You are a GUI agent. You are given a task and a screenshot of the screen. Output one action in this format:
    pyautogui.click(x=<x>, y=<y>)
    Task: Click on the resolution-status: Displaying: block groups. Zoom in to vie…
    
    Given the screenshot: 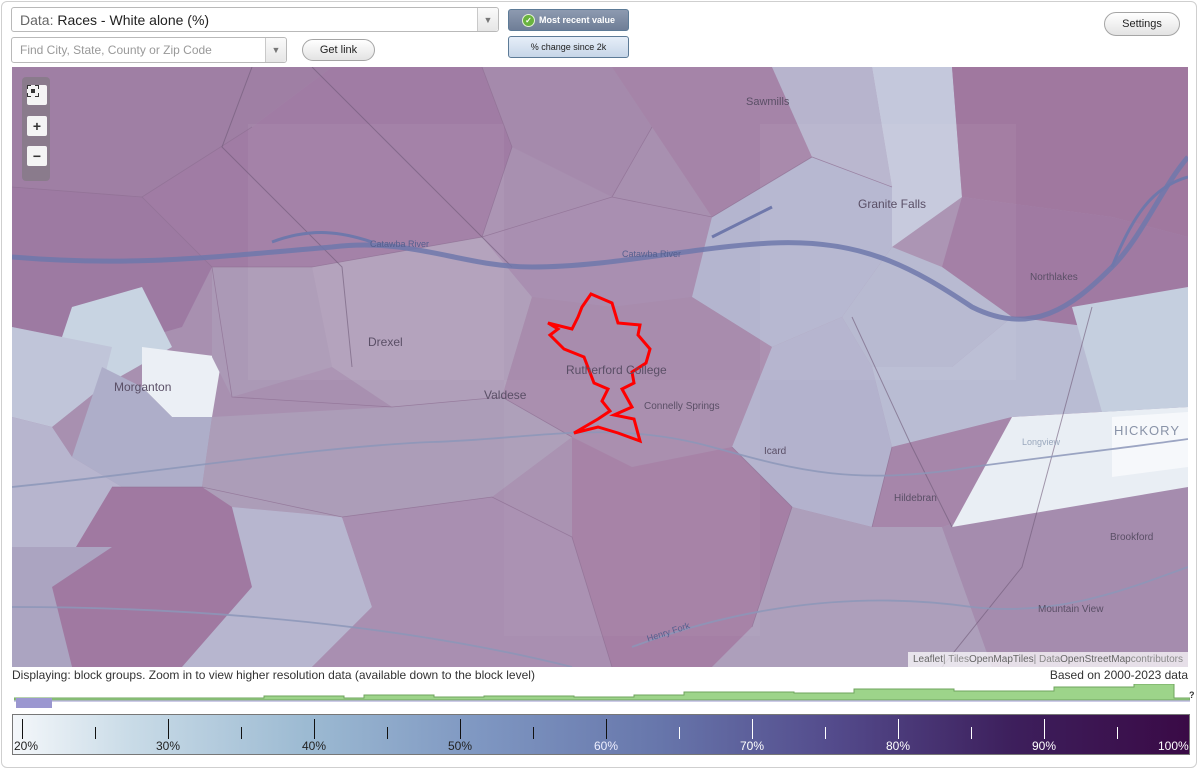 What is the action you would take?
    pyautogui.click(x=273, y=675)
    